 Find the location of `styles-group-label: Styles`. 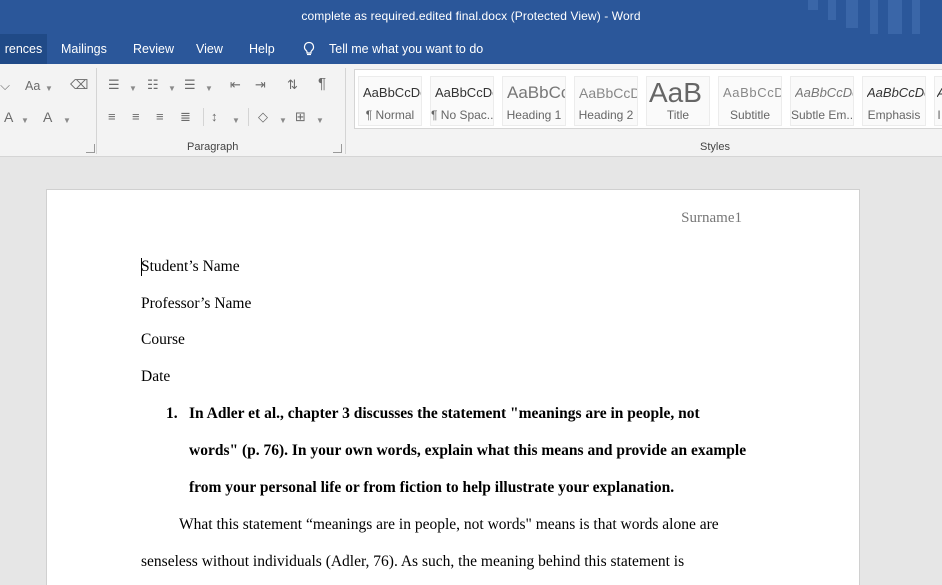

styles-group-label: Styles is located at coordinates (715, 147).